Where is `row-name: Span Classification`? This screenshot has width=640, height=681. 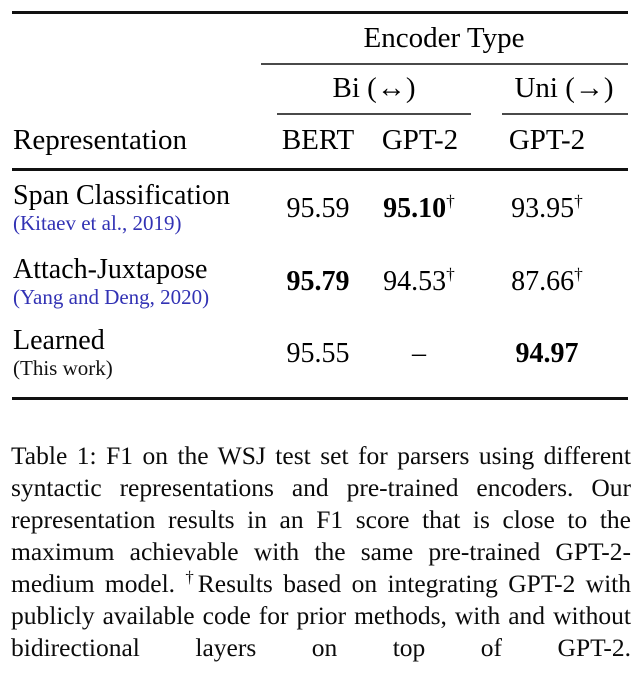 row-name: Span Classification is located at coordinates (121, 195).